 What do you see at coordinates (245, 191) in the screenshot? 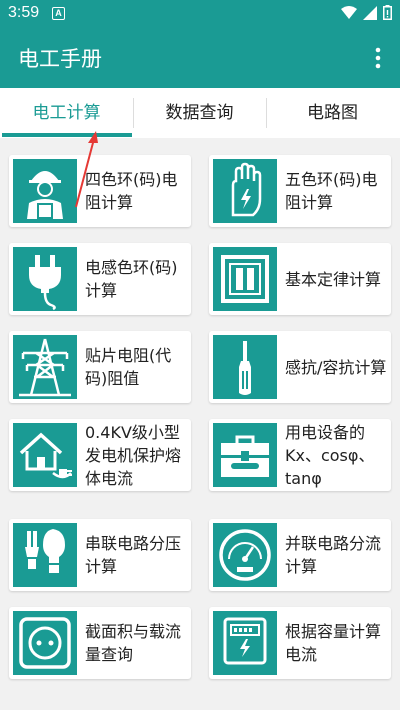
I see `glove-icon` at bounding box center [245, 191].